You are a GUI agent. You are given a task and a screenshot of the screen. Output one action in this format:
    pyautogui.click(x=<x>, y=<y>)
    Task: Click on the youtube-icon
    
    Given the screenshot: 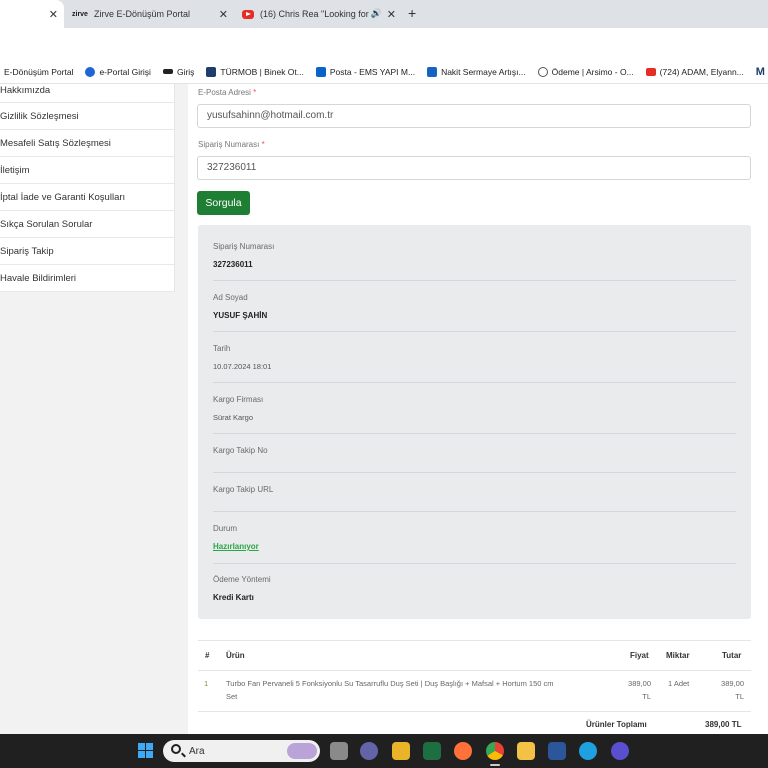 What is the action you would take?
    pyautogui.click(x=248, y=14)
    